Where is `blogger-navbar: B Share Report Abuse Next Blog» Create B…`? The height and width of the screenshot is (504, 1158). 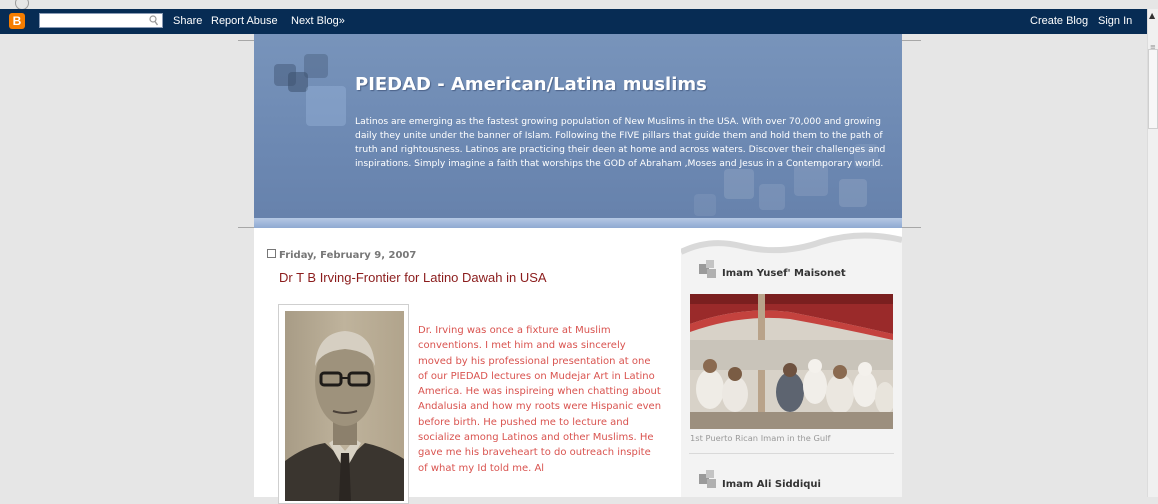 blogger-navbar: B Share Report Abuse Next Blog» Create B… is located at coordinates (573, 21).